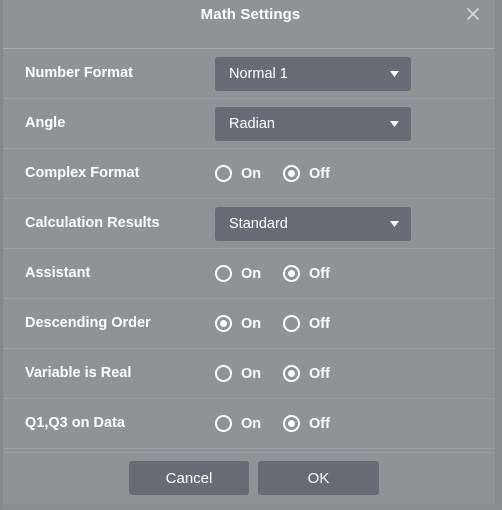  I want to click on radio-assistant-on: On, so click(238, 273).